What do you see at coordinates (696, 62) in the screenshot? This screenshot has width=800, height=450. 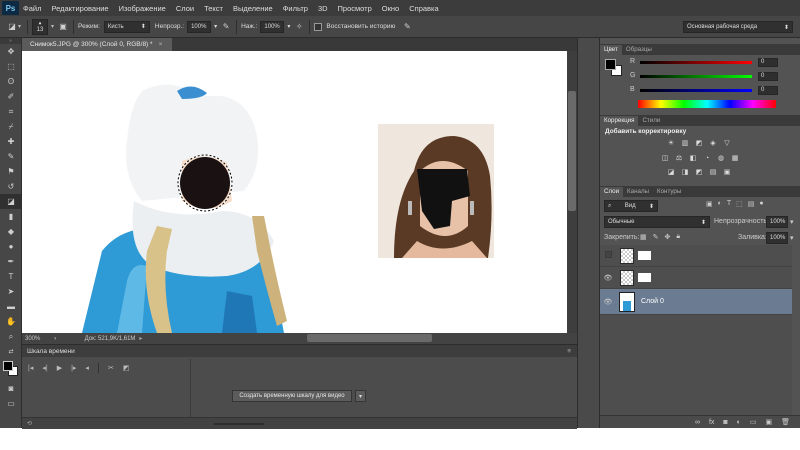 I see `channel-r-slider` at bounding box center [696, 62].